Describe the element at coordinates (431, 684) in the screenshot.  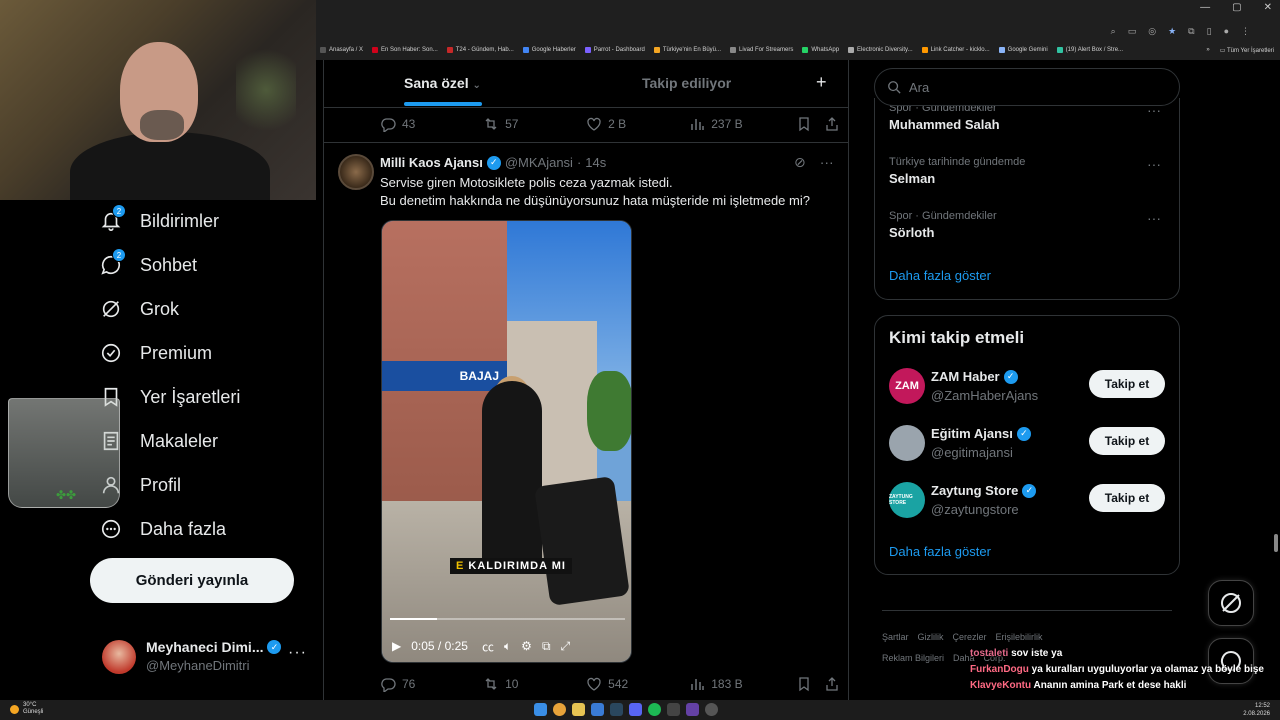
I see `reply-button: 76` at that location.